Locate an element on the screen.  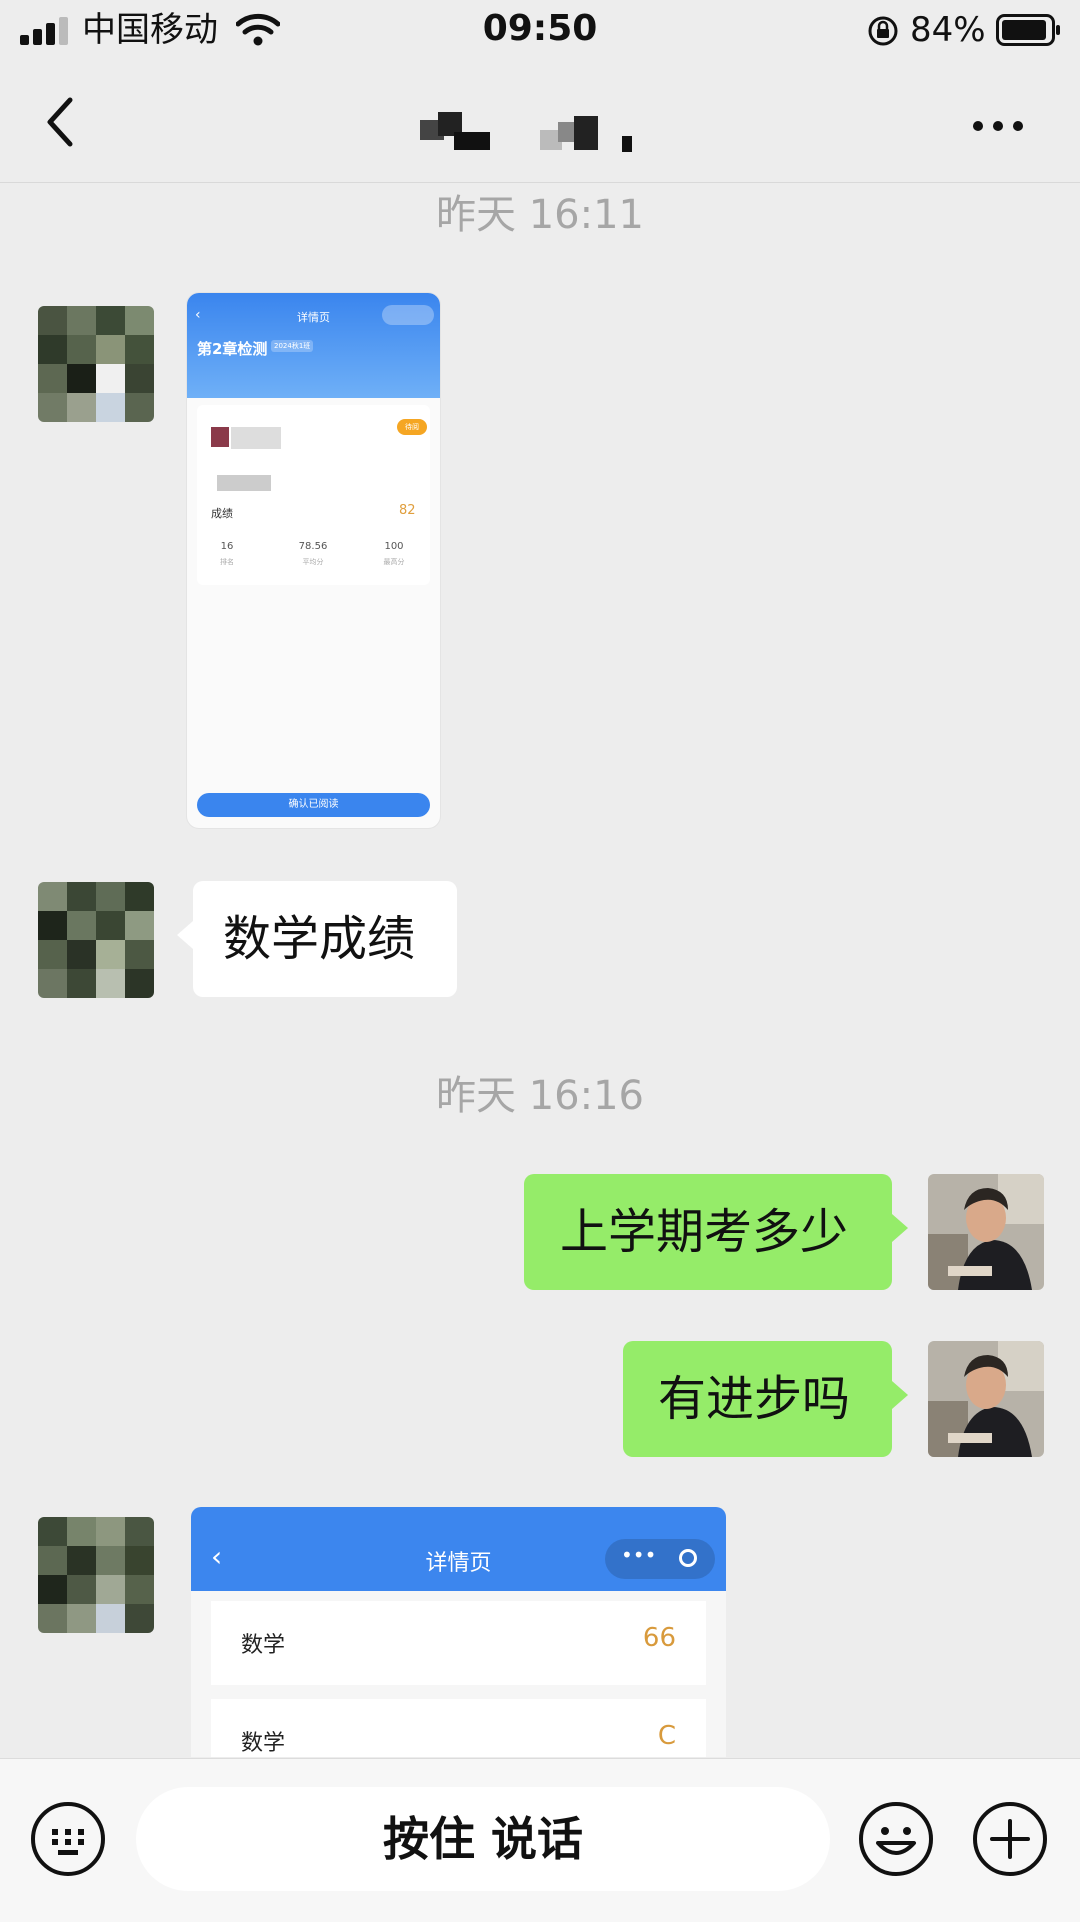
screenshot-stat-label: 平均分 is located at coordinates (313, 562).